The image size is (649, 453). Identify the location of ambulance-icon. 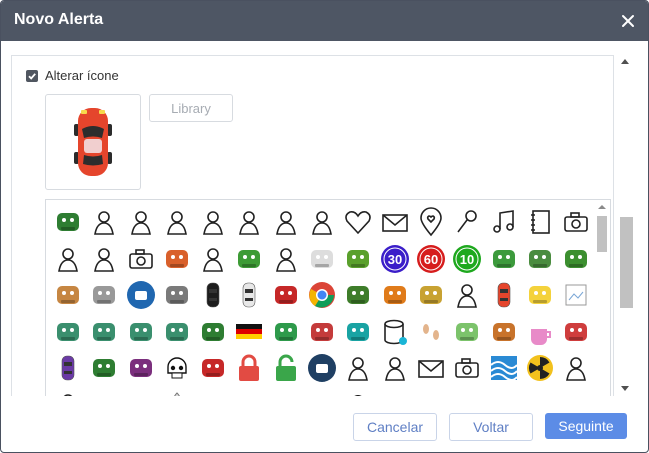
(286, 332).